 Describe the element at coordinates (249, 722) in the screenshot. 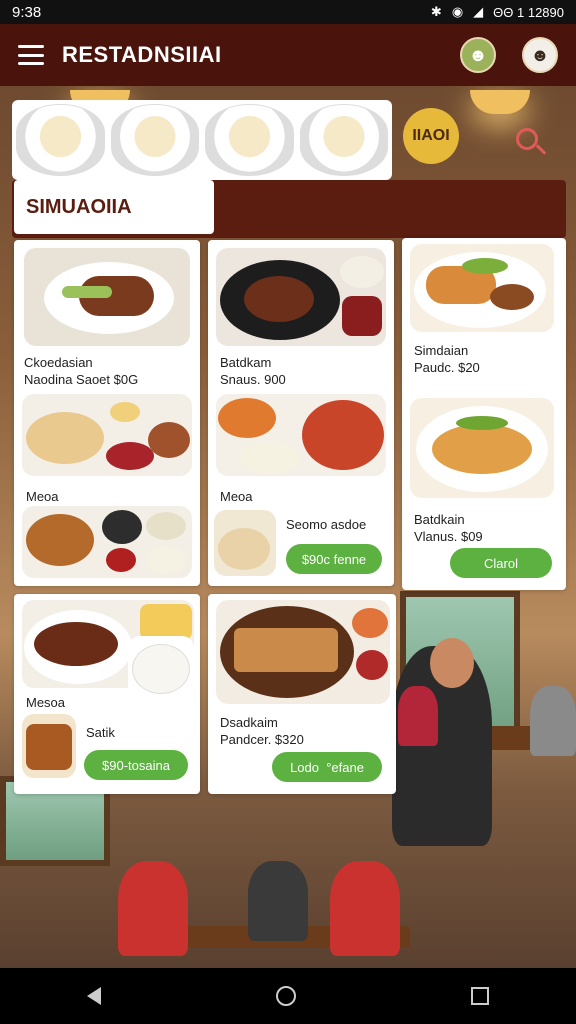

I see `dish-name: Dsadkaim` at that location.